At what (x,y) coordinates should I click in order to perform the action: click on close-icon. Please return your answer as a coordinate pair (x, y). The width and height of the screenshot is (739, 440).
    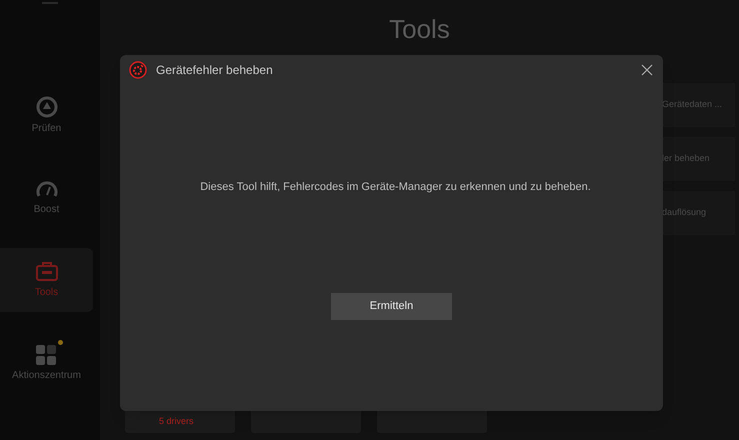
    Looking at the image, I should click on (647, 70).